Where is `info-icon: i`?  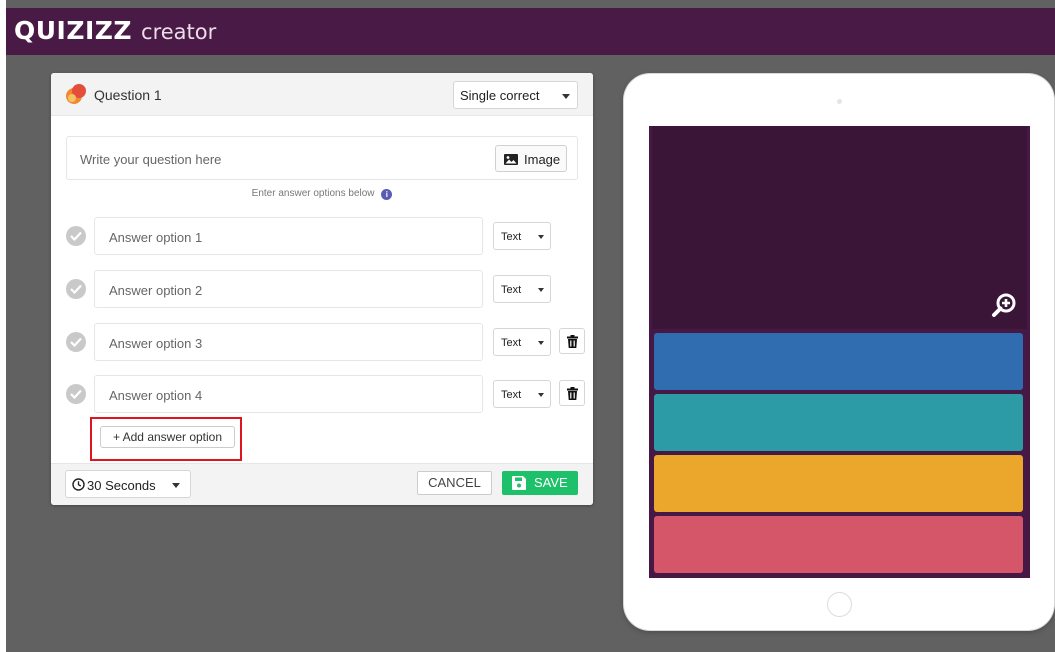
info-icon: i is located at coordinates (387, 194).